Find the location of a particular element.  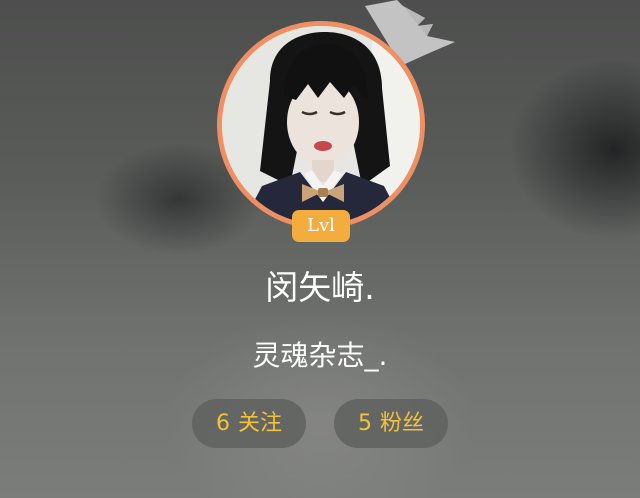

user-name: 闵矢崎. is located at coordinates (320, 287).